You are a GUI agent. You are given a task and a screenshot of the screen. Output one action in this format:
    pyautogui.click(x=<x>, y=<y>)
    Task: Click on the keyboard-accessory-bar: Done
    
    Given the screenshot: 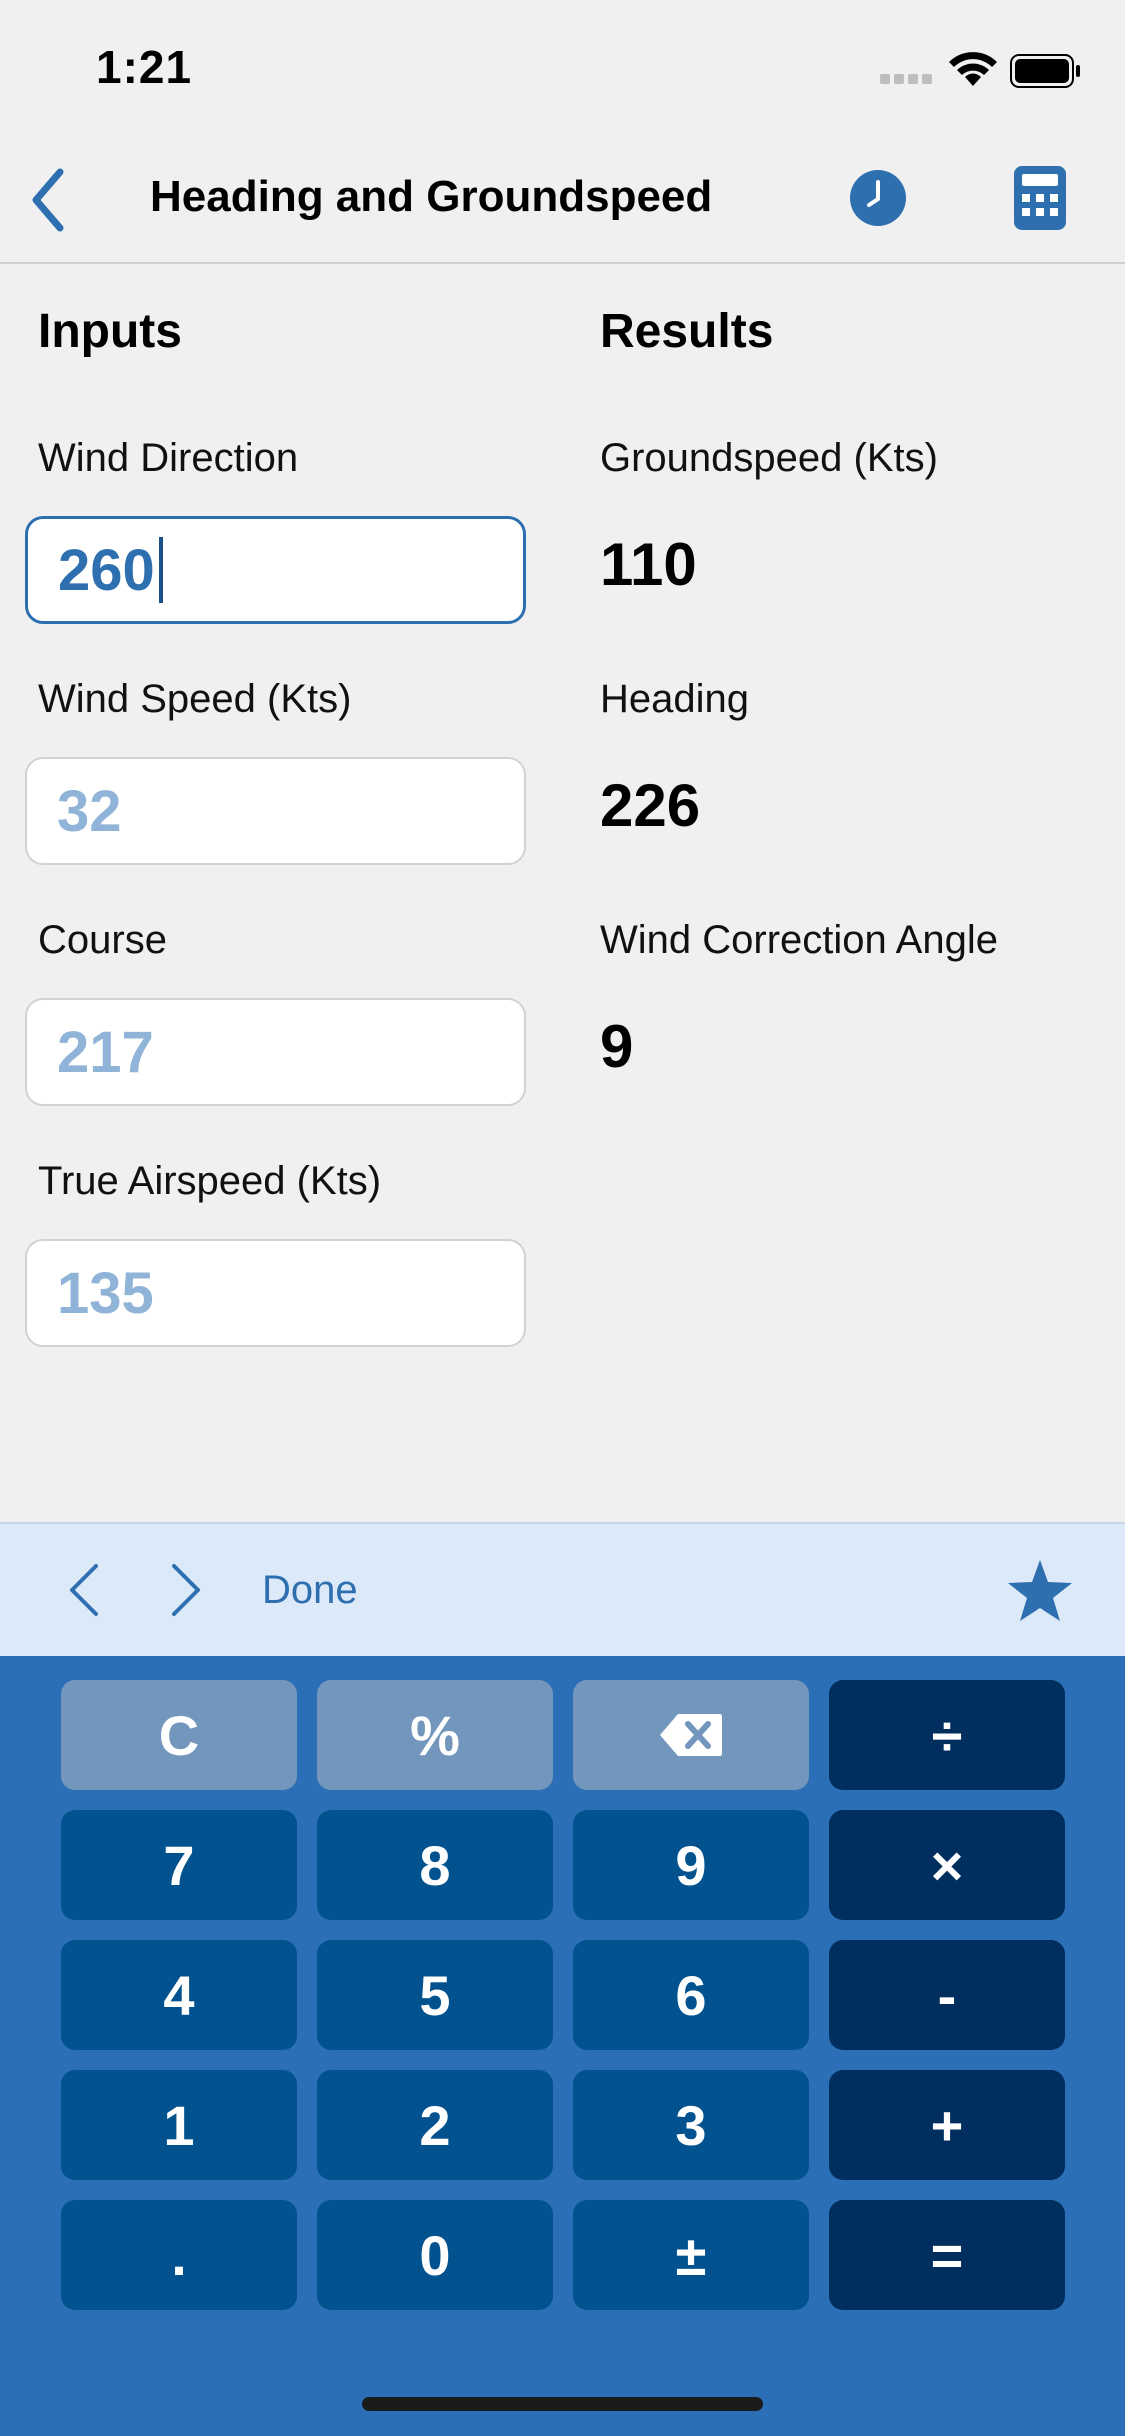 What is the action you would take?
    pyautogui.click(x=562, y=1589)
    